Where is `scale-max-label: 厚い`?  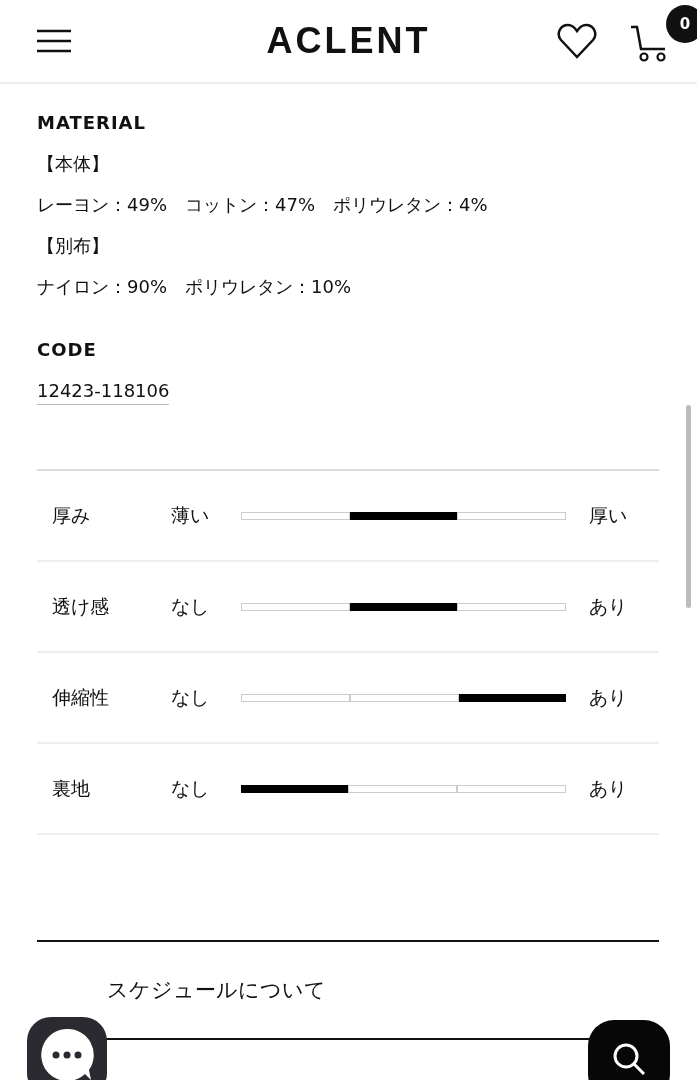 scale-max-label: 厚い is located at coordinates (608, 515).